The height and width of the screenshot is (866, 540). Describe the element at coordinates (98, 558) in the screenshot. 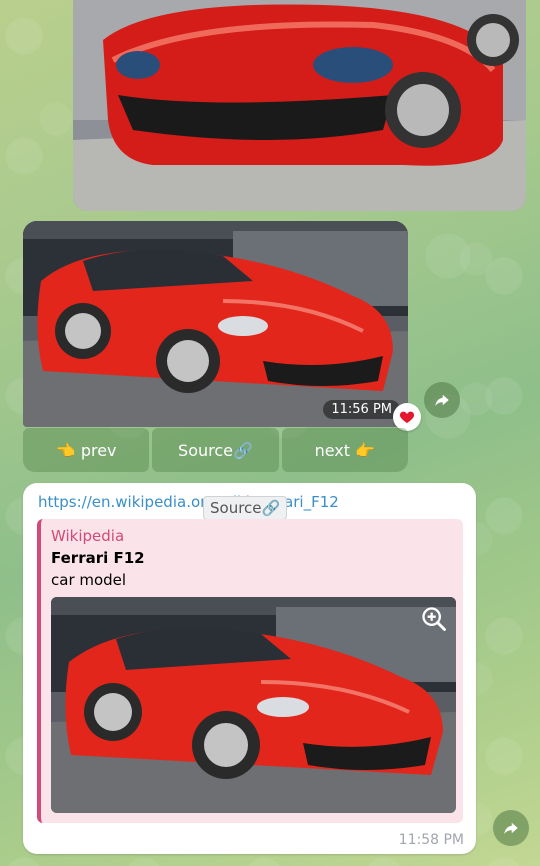

I see `preview-title: Ferrari F12` at that location.